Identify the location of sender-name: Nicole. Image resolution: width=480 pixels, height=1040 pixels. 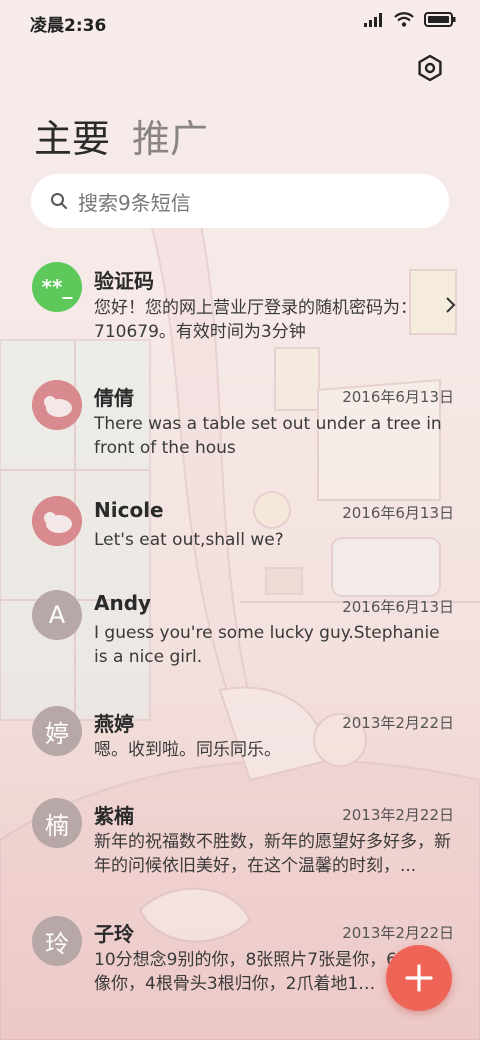
(129, 510).